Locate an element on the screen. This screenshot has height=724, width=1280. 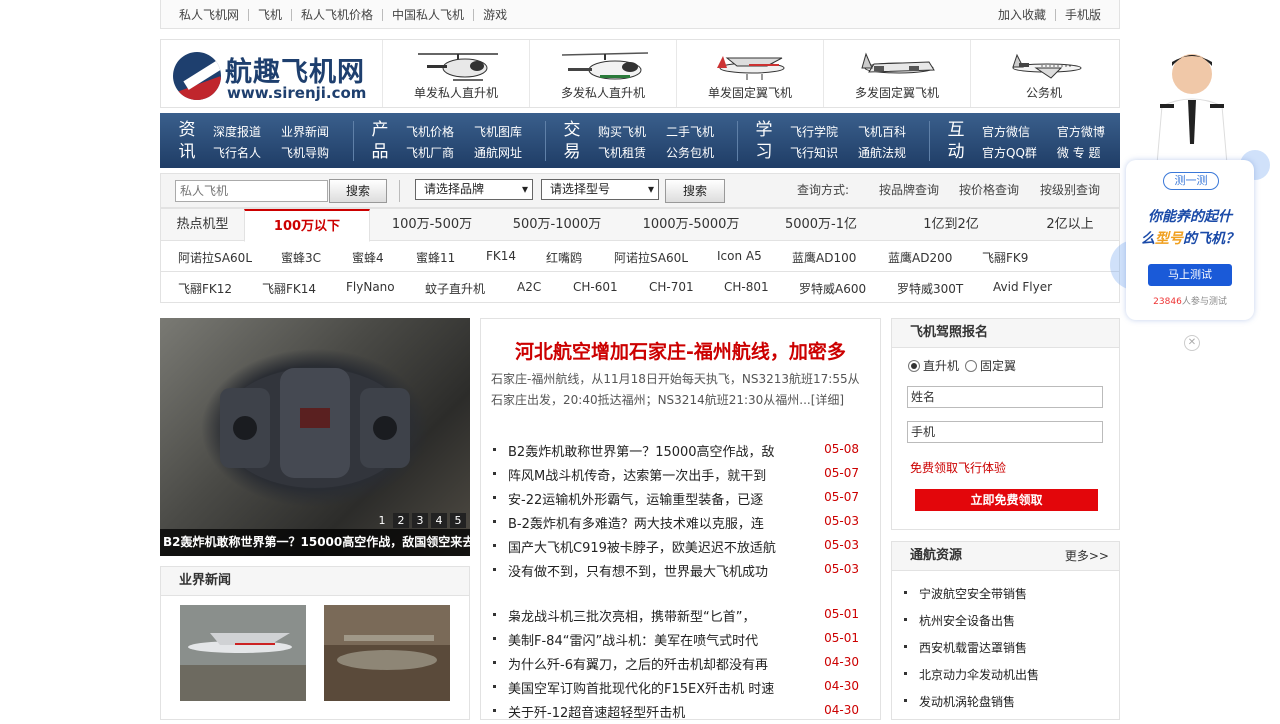
nav-item: 飞行知识 is located at coordinates (814, 152).